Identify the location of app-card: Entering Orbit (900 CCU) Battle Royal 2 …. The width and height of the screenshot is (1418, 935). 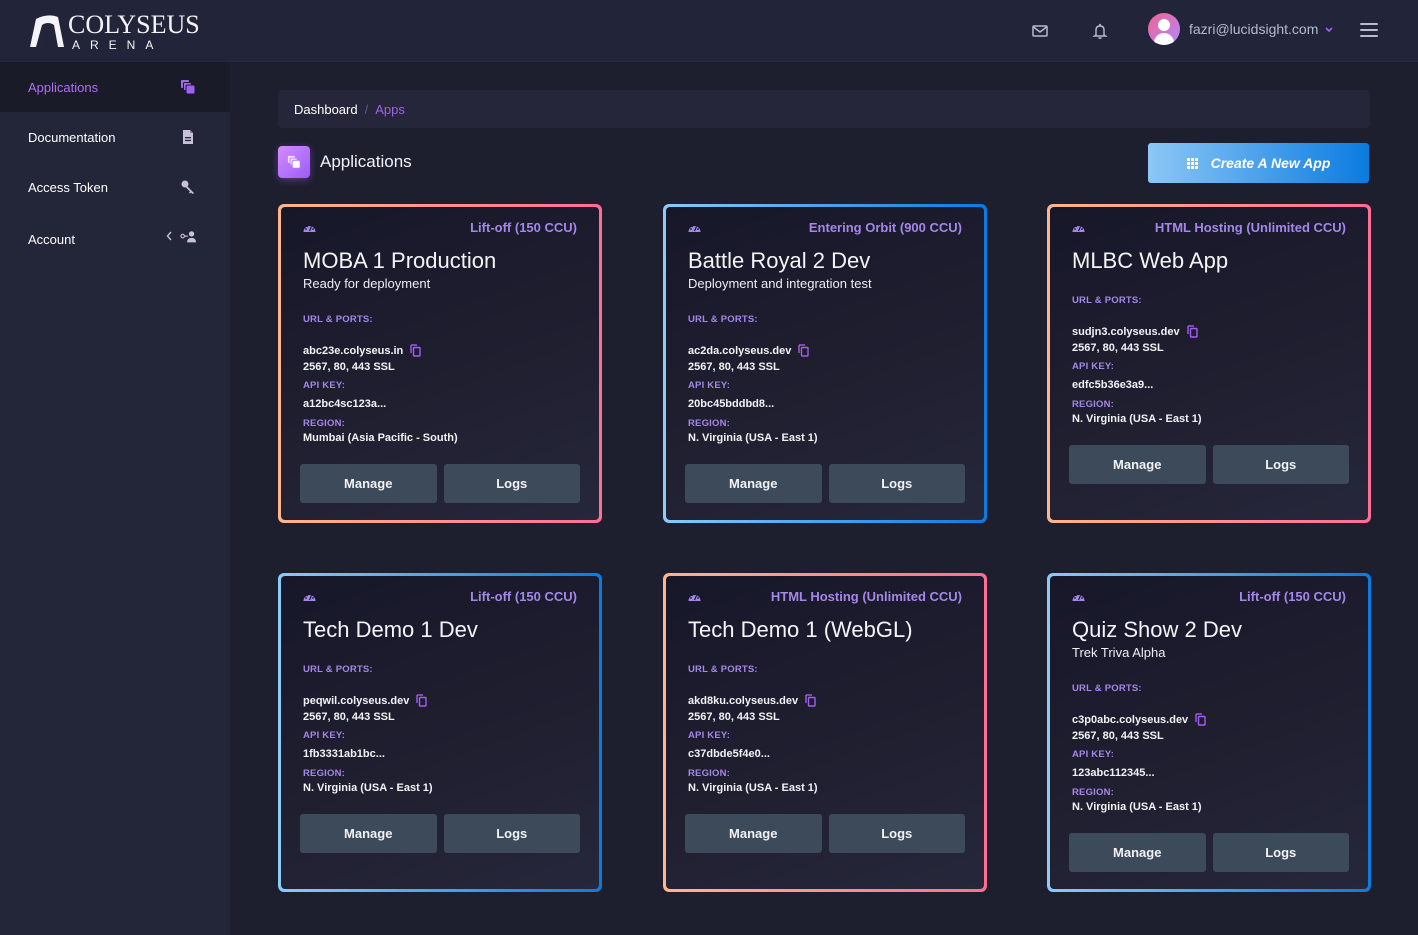
(825, 363).